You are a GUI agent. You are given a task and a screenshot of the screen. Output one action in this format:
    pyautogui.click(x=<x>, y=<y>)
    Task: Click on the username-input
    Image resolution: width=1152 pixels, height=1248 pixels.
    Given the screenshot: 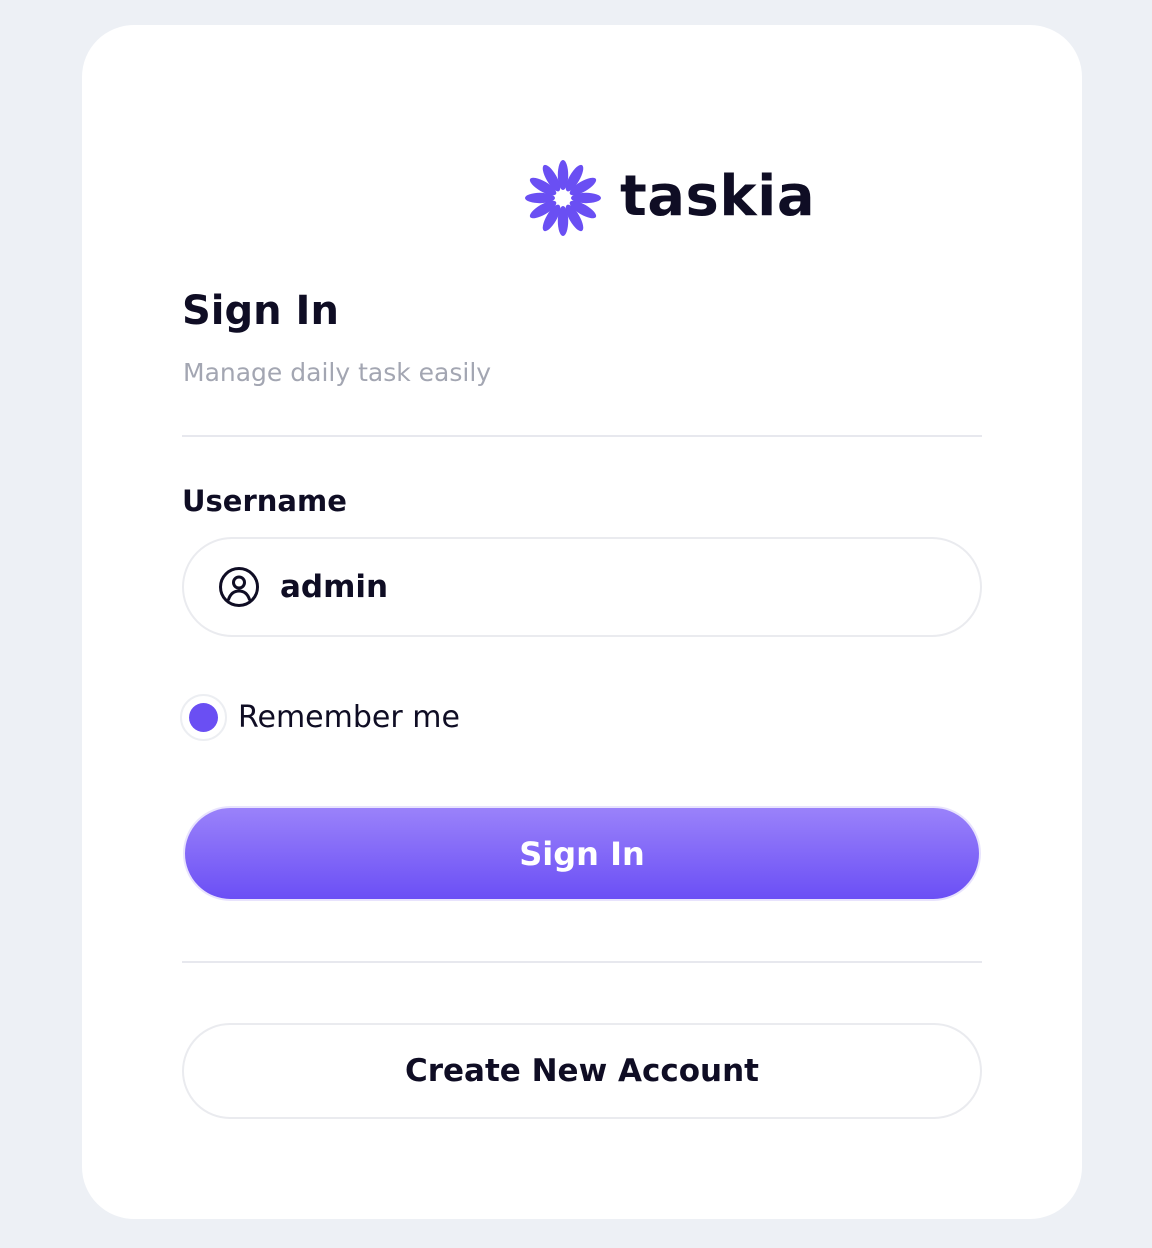 What is the action you would take?
    pyautogui.click(x=610, y=587)
    